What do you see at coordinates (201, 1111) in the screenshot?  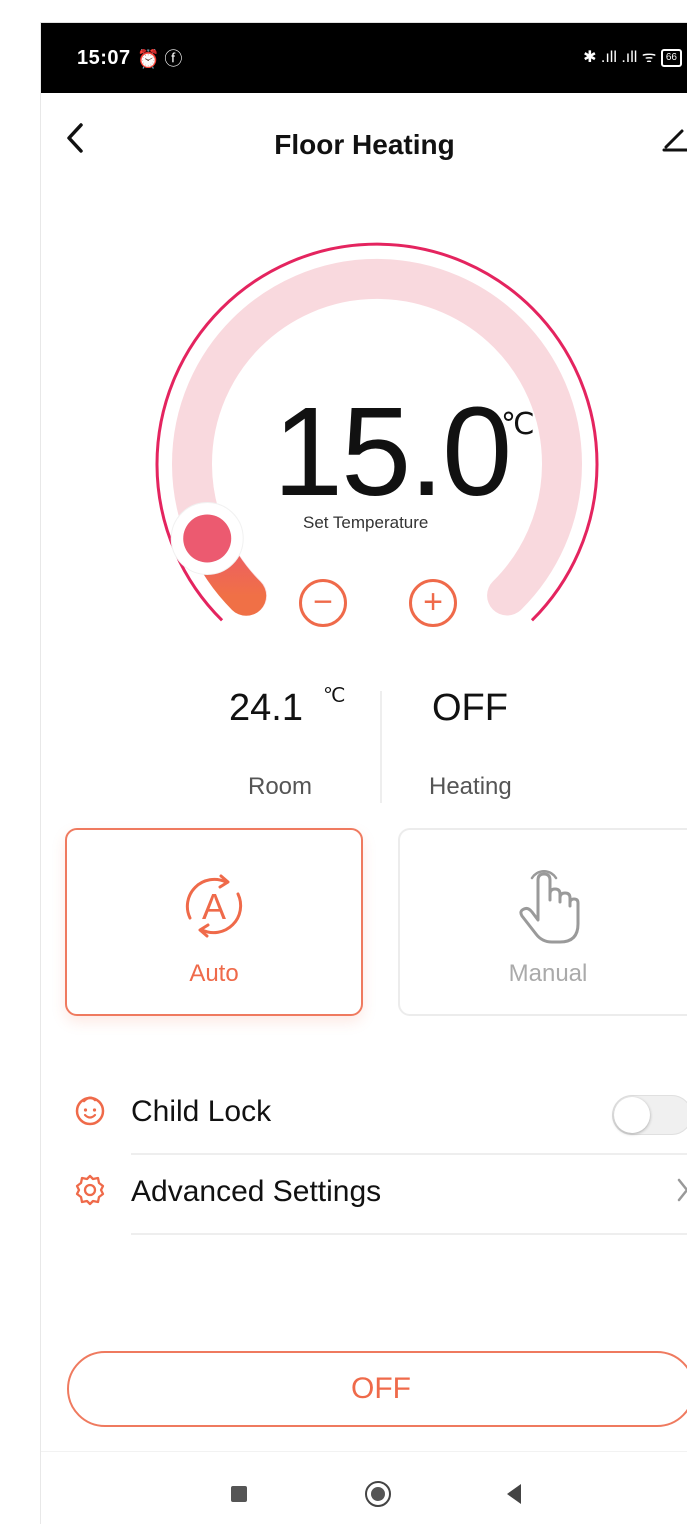 I see `child-lock-label: Child Lock` at bounding box center [201, 1111].